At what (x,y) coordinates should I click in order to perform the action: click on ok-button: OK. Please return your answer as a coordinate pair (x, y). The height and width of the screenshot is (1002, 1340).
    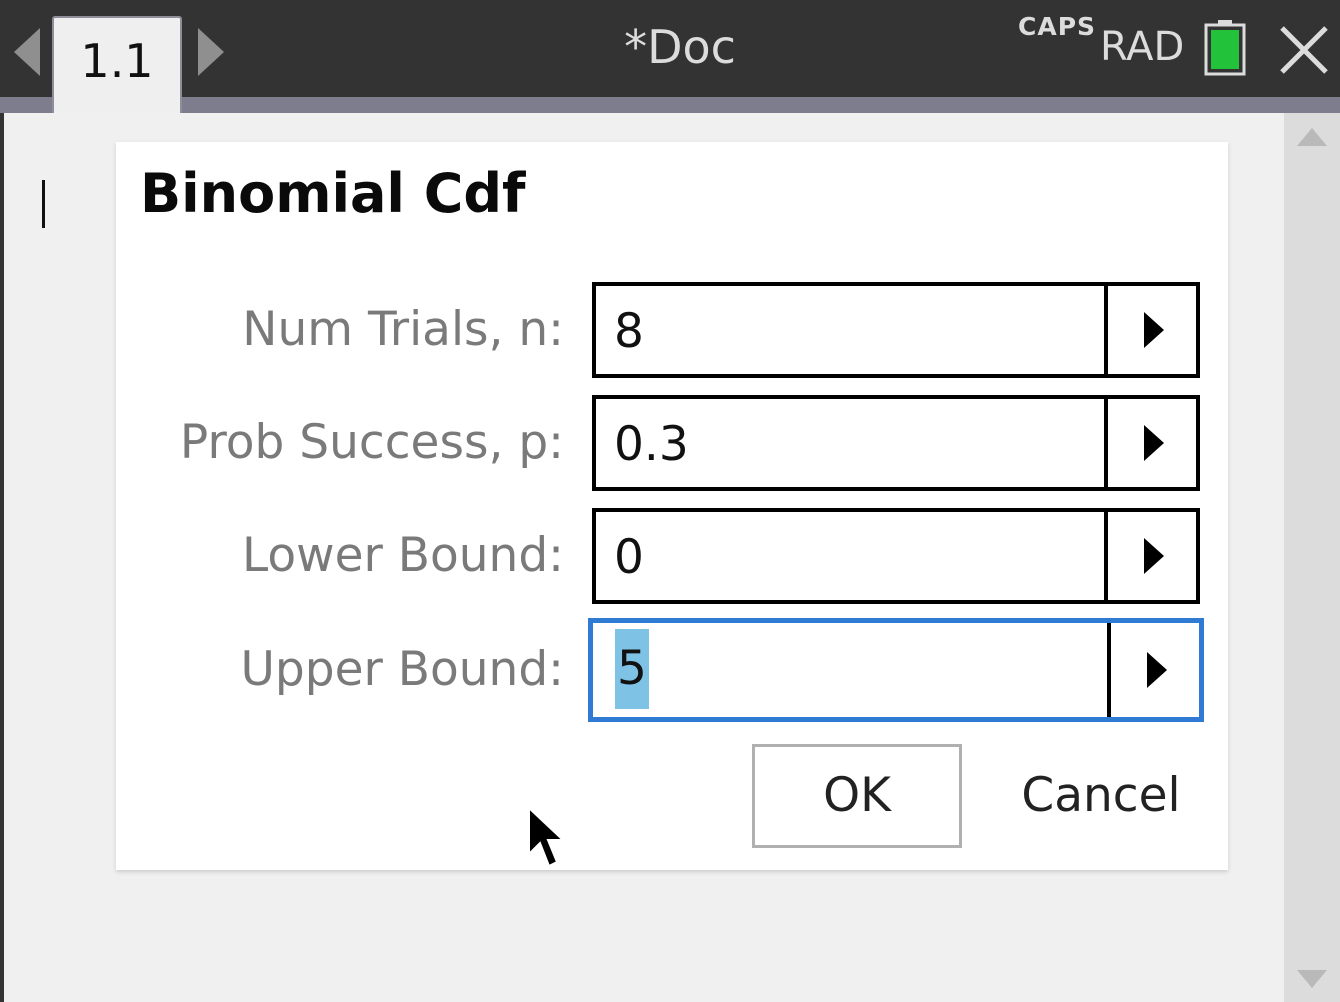
    Looking at the image, I should click on (857, 796).